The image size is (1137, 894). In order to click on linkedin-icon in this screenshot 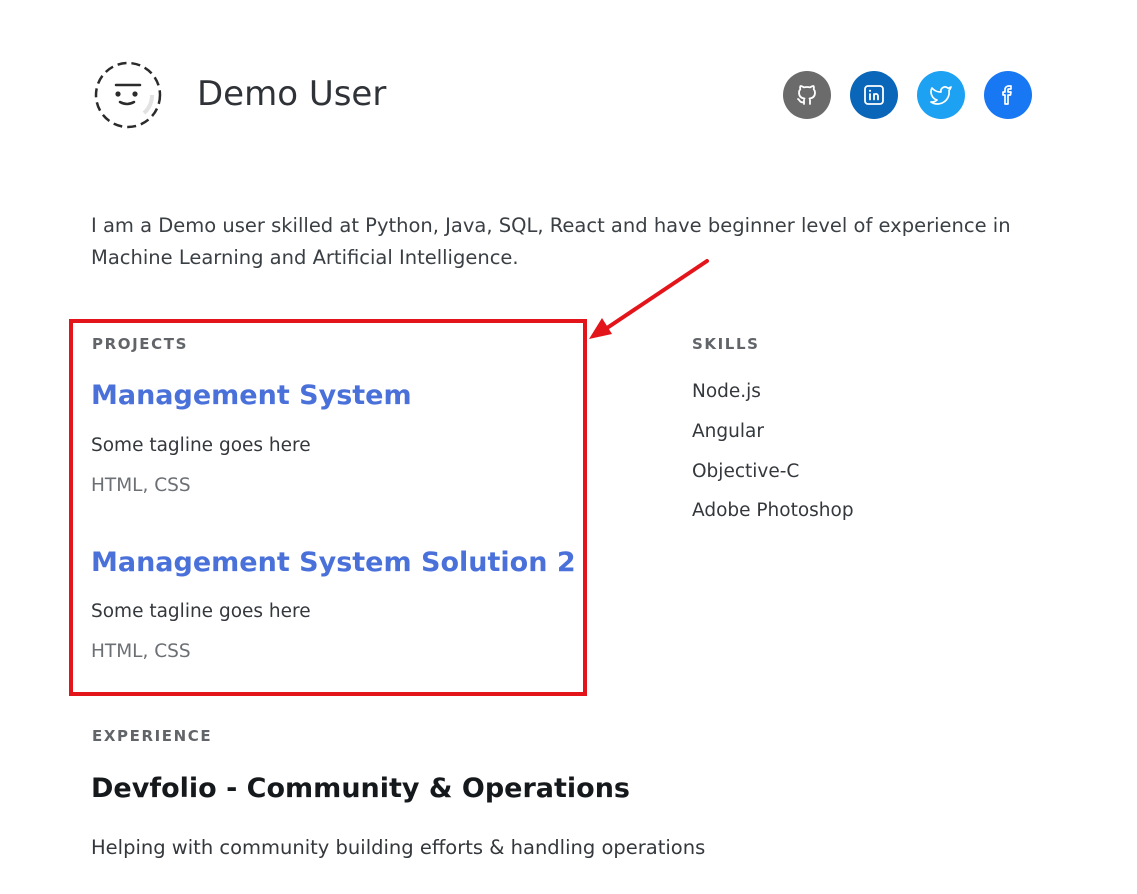, I will do `click(874, 95)`.